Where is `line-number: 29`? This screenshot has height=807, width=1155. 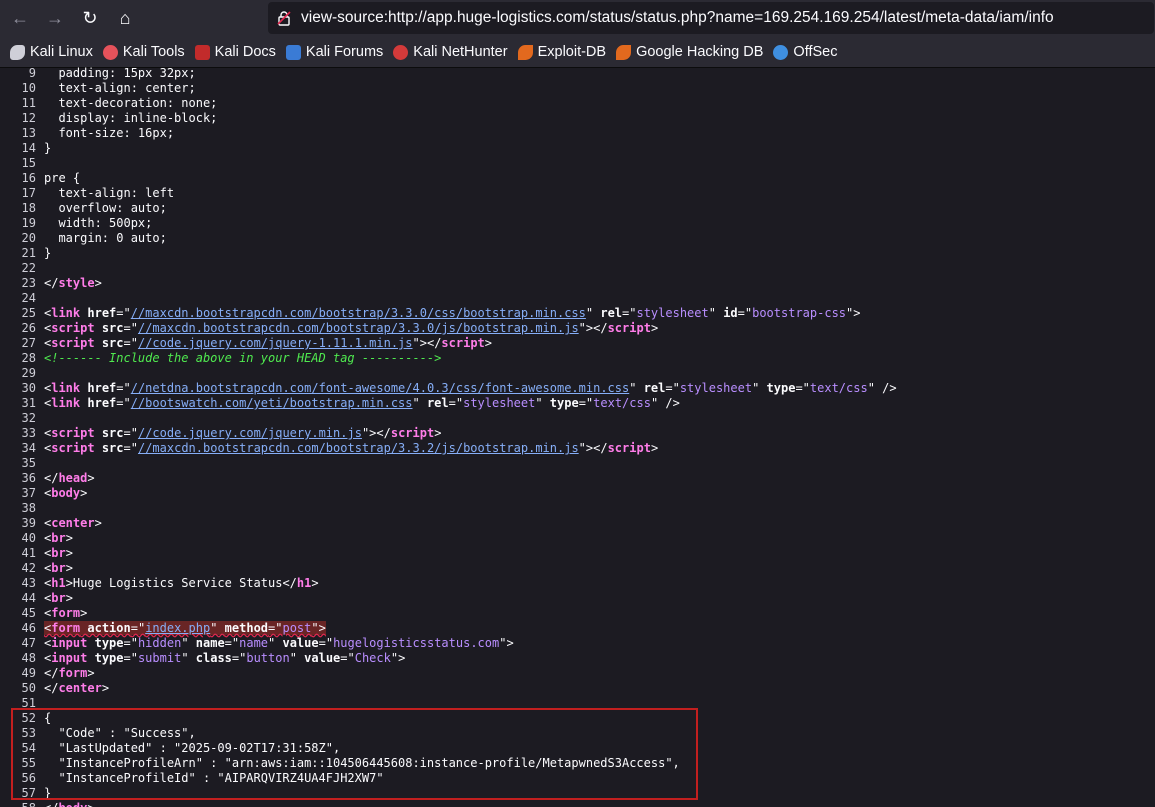
line-number: 29 is located at coordinates (28, 373).